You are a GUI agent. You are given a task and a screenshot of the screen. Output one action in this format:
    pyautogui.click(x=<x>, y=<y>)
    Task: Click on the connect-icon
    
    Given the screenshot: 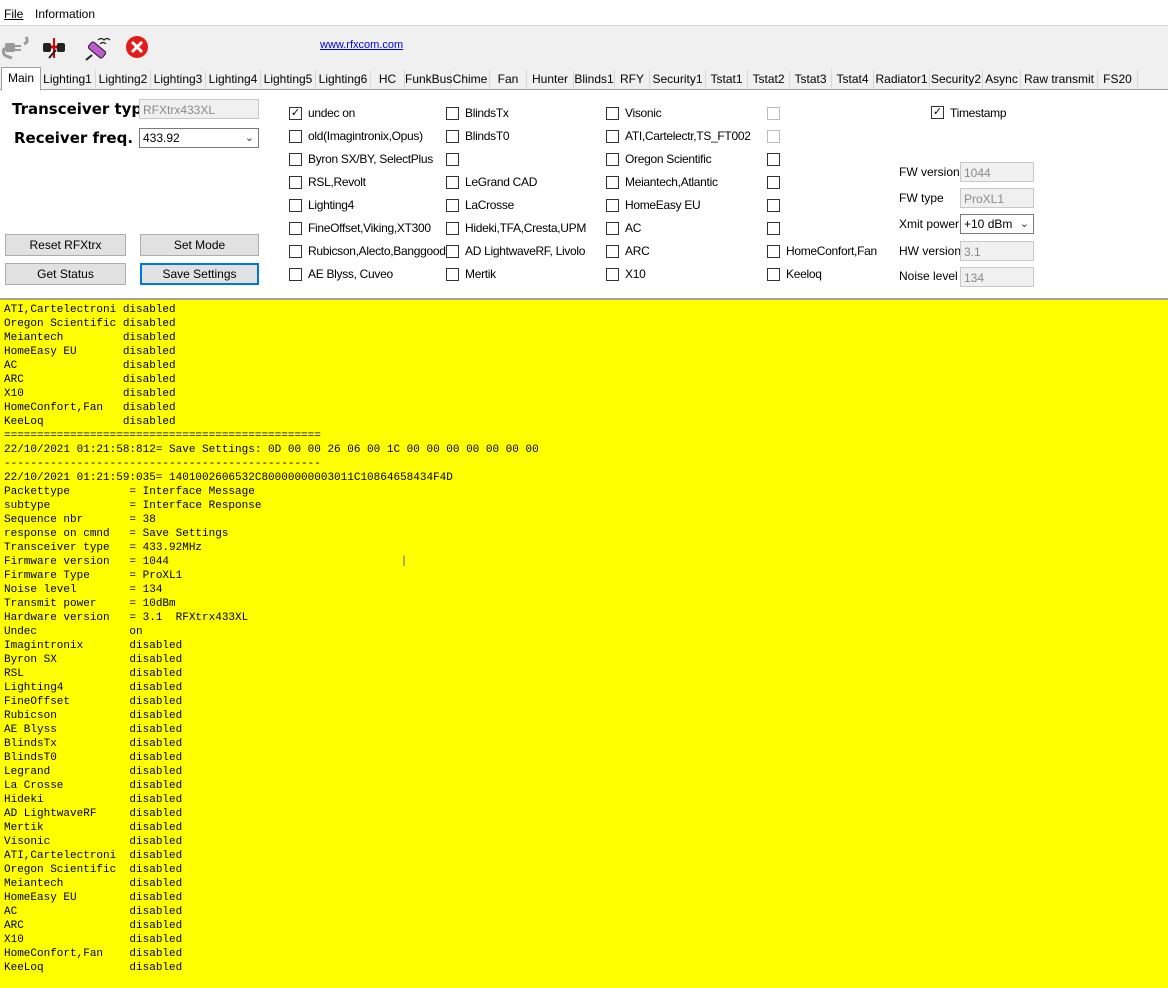 What is the action you would take?
    pyautogui.click(x=54, y=48)
    